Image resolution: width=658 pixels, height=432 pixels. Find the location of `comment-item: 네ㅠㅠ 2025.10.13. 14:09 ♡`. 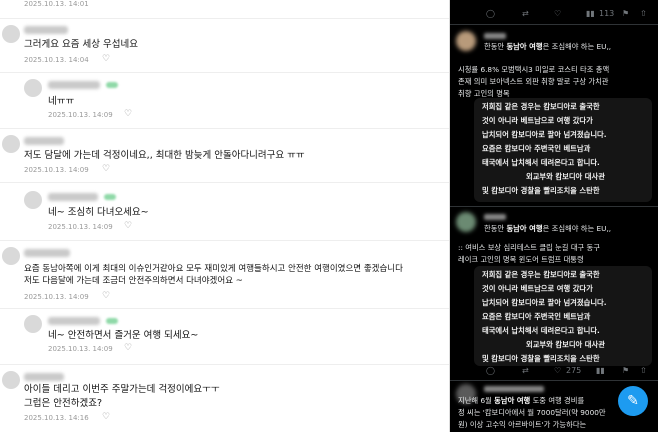

comment-item: 네ㅠㅠ 2025.10.13. 14:09 ♡ is located at coordinates (225, 98).